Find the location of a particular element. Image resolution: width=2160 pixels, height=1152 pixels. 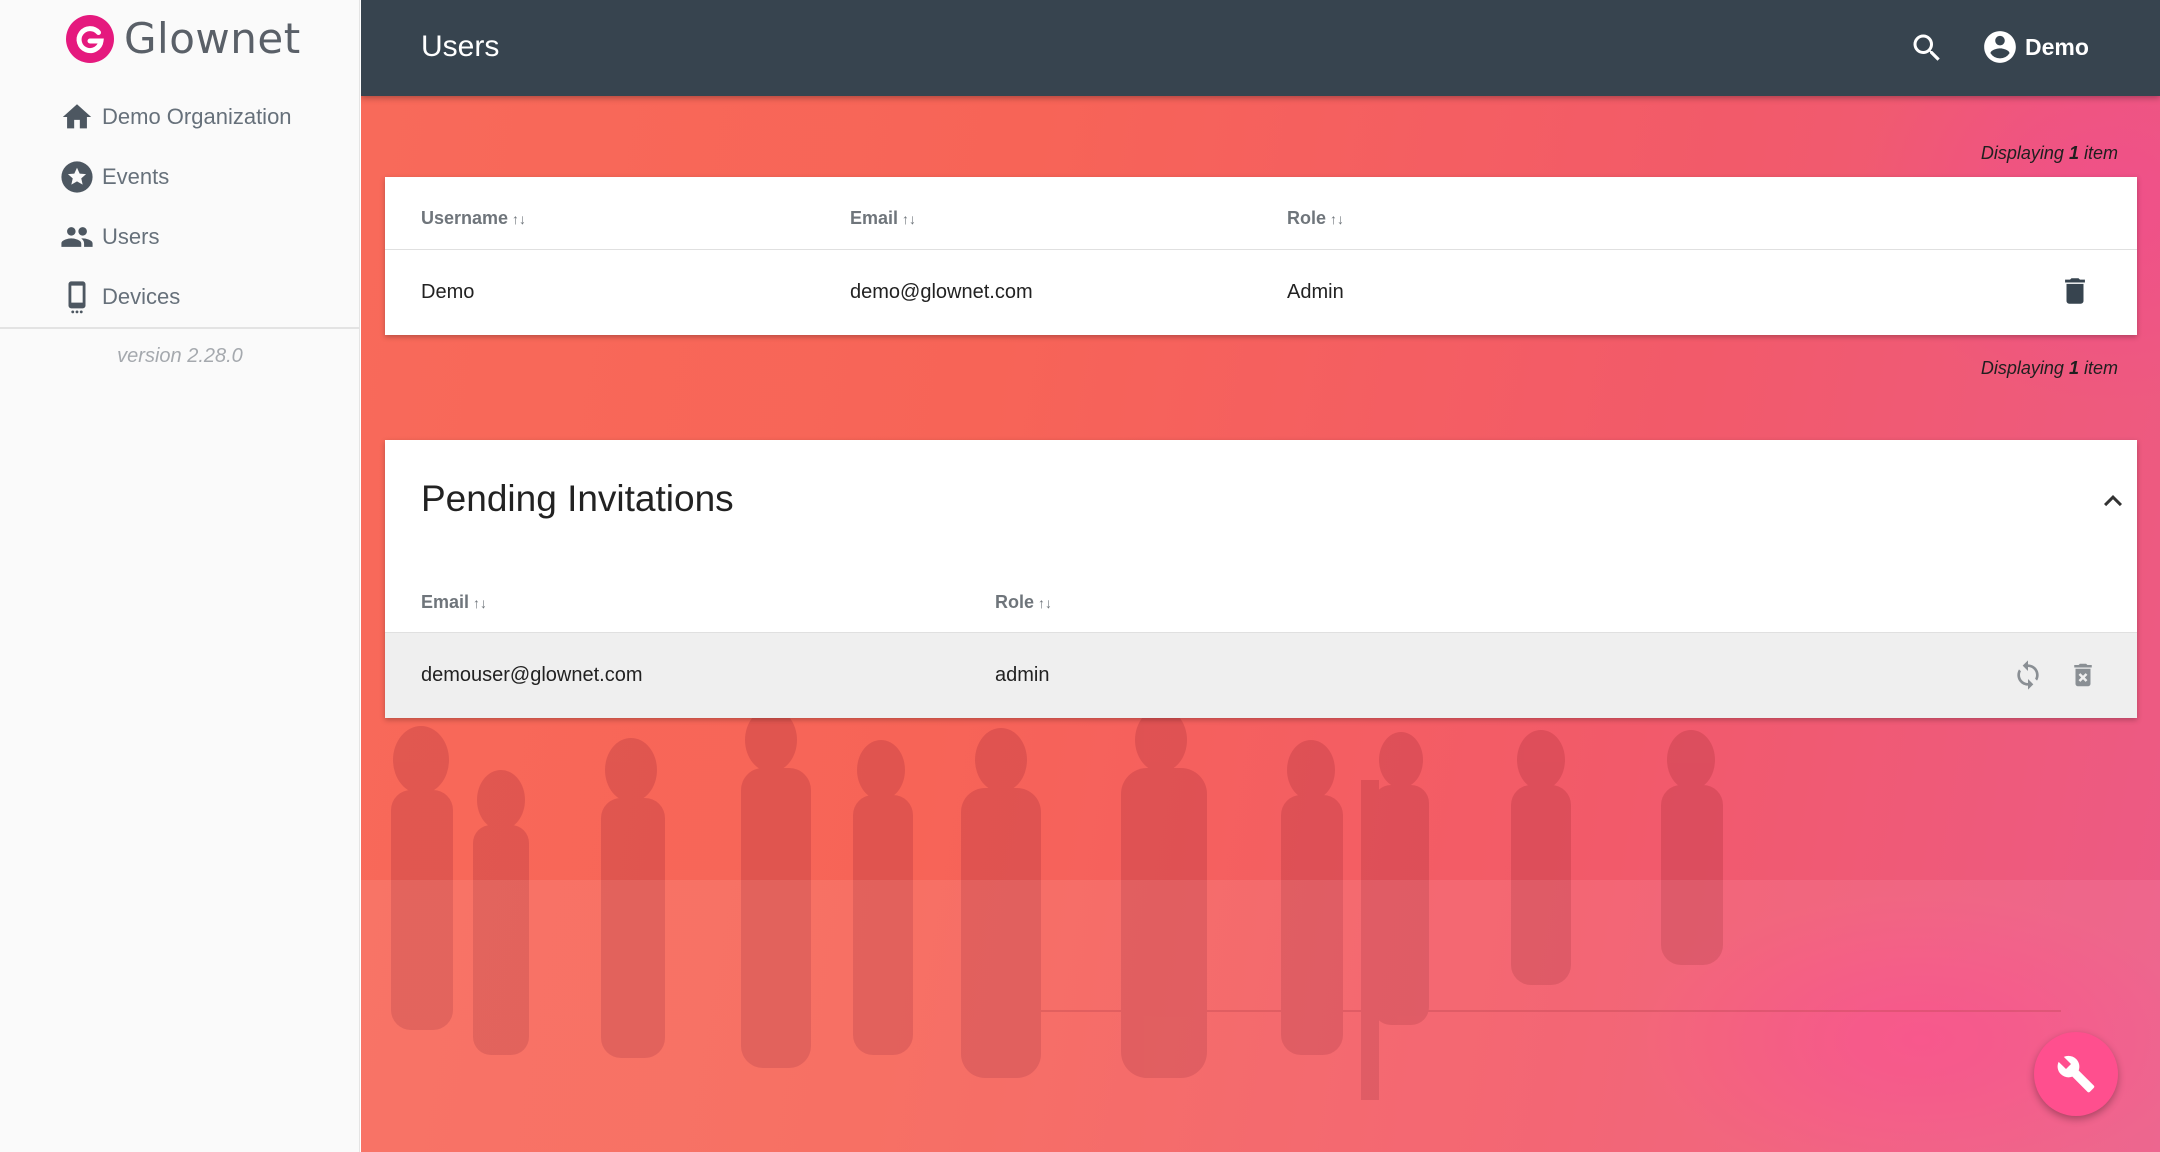

sidebar-item-label: Demo Organization is located at coordinates (197, 116).